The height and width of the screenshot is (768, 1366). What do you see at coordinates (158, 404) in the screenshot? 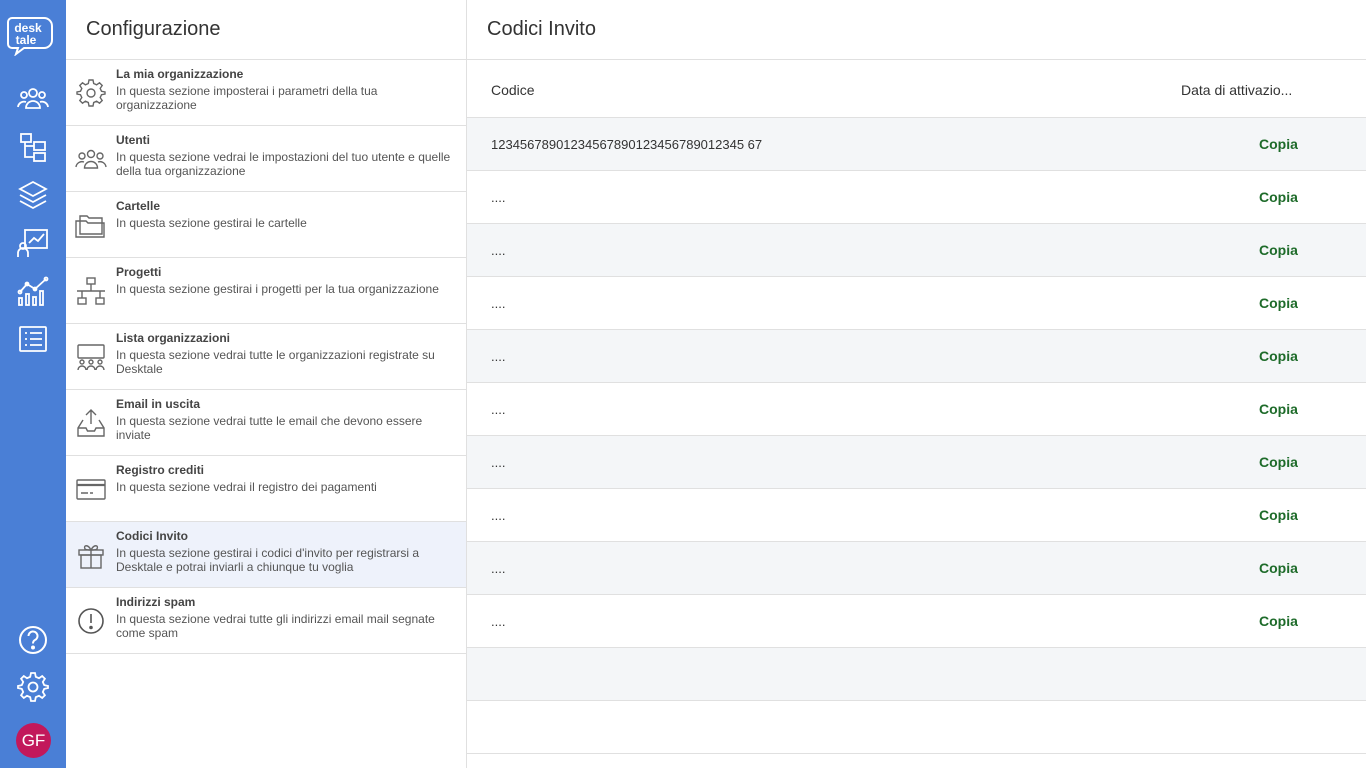
I see `cfg-title: Email in uscita` at bounding box center [158, 404].